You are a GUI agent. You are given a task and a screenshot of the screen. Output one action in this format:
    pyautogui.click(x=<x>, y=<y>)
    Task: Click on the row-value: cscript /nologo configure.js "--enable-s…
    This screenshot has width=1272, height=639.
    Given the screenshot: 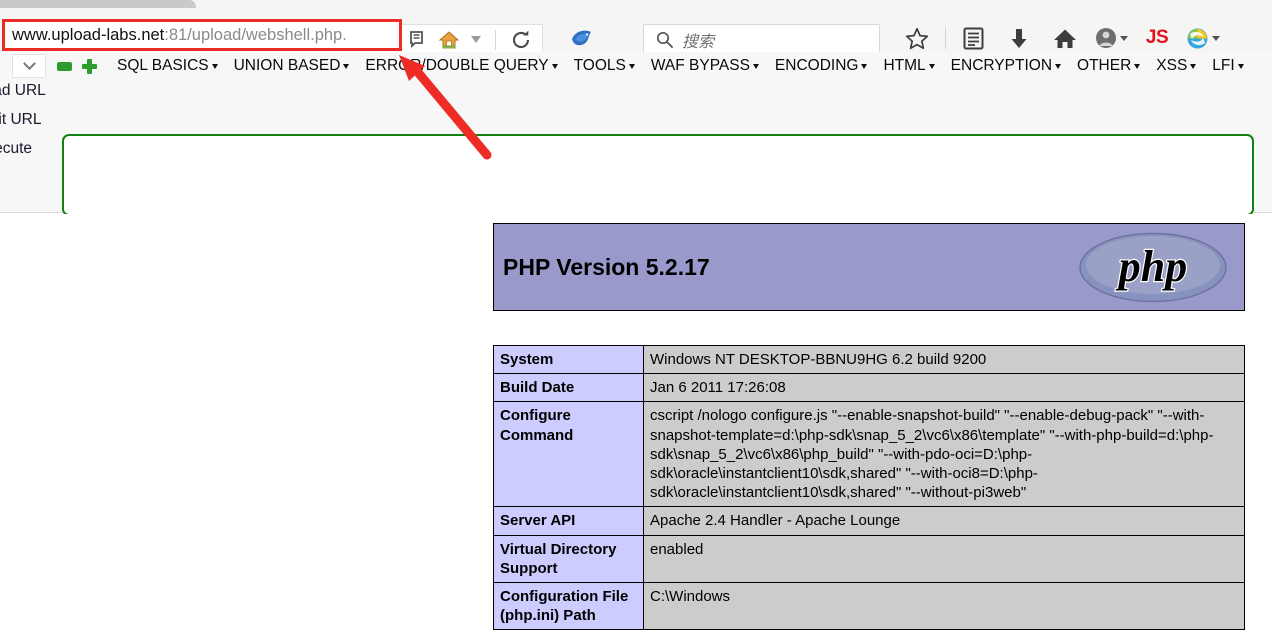 What is the action you would take?
    pyautogui.click(x=944, y=454)
    